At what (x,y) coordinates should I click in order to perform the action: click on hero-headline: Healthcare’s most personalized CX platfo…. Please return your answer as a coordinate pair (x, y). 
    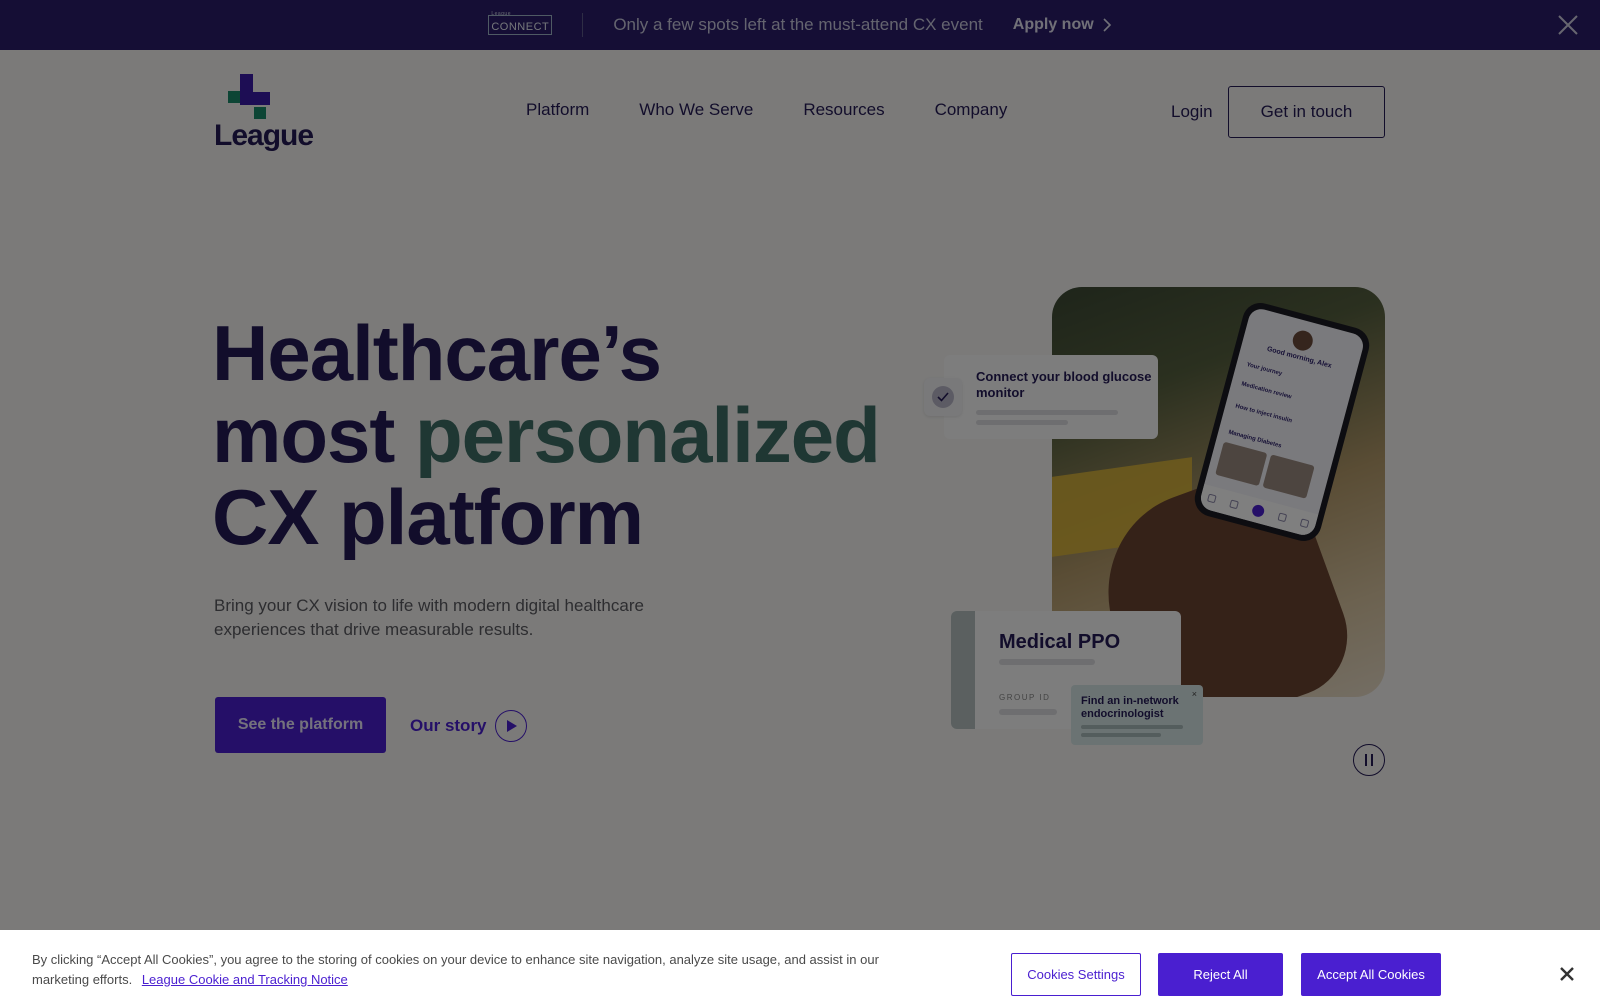
    Looking at the image, I should click on (546, 435).